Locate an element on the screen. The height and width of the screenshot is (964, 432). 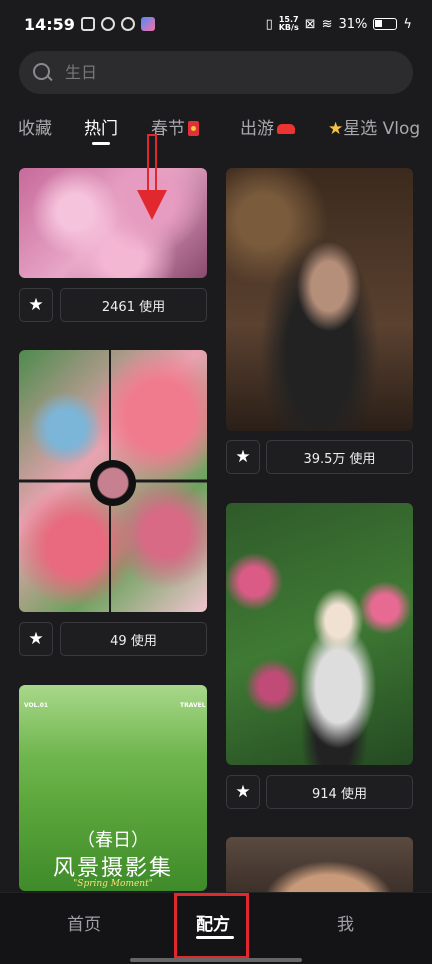
roses-portrait-image is located at coordinates (319, 634).